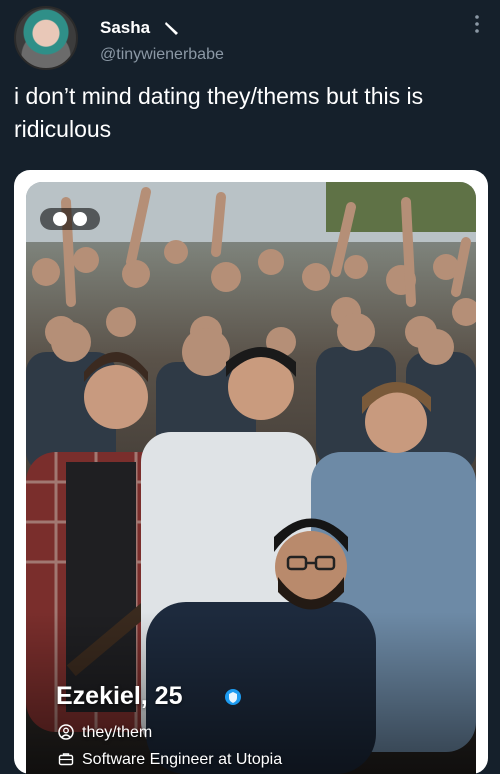 Image resolution: width=500 pixels, height=774 pixels. I want to click on more-options-icon, so click(477, 24).